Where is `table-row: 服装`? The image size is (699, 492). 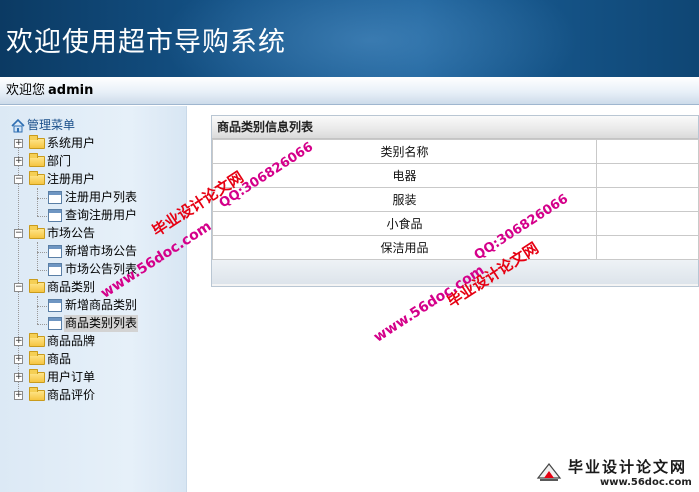
table-row: 服装 is located at coordinates (455, 199).